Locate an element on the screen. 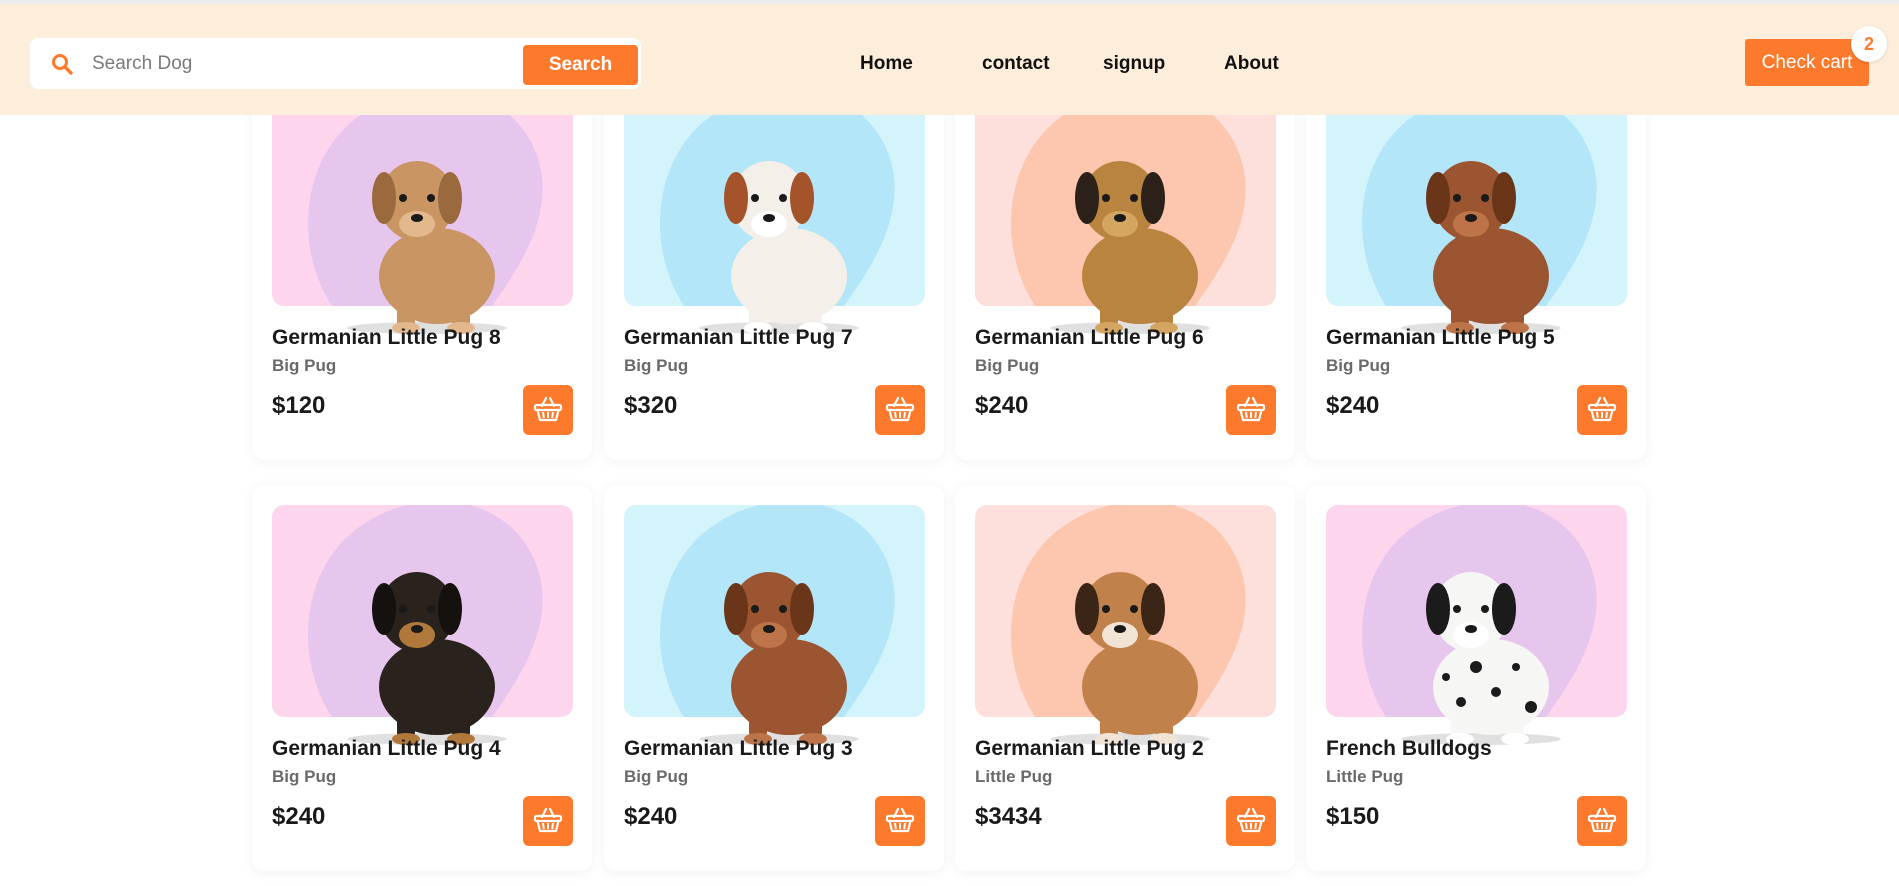 The width and height of the screenshot is (1899, 886). product-card: Germanian Little Pug 2 Little Pug $3434 is located at coordinates (1125, 678).